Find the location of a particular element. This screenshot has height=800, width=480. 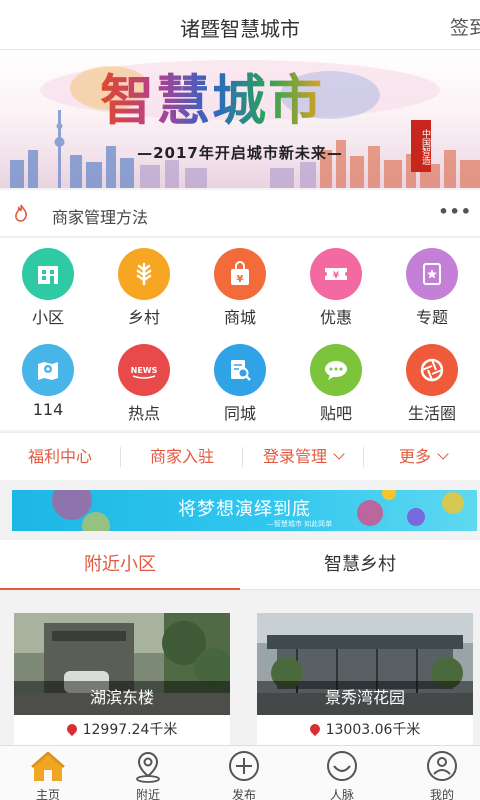

community-card: 湖滨东楼 12997.24千米 is located at coordinates (122, 679).